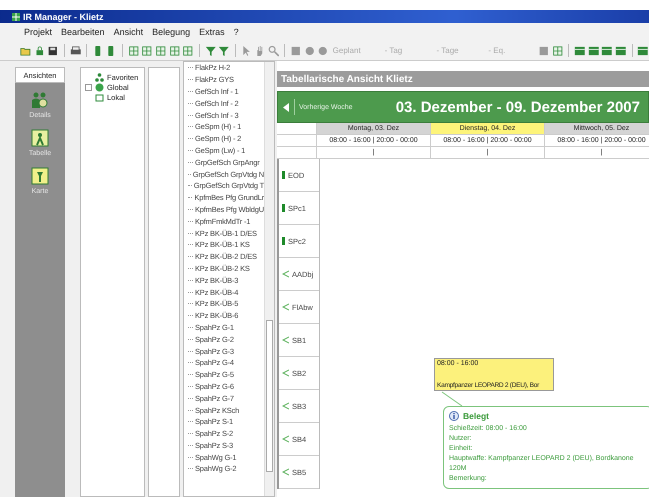 The width and height of the screenshot is (649, 497). What do you see at coordinates (286, 107) in the screenshot?
I see `back-arrow-icon` at bounding box center [286, 107].